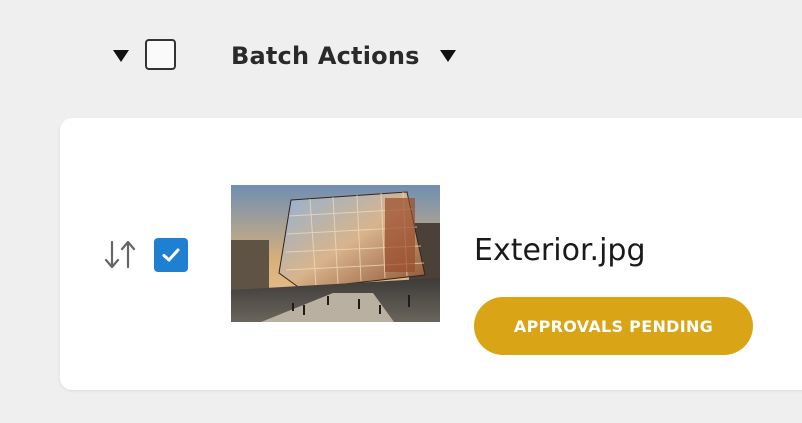 The height and width of the screenshot is (423, 802). I want to click on select-all-checkbox, so click(160, 54).